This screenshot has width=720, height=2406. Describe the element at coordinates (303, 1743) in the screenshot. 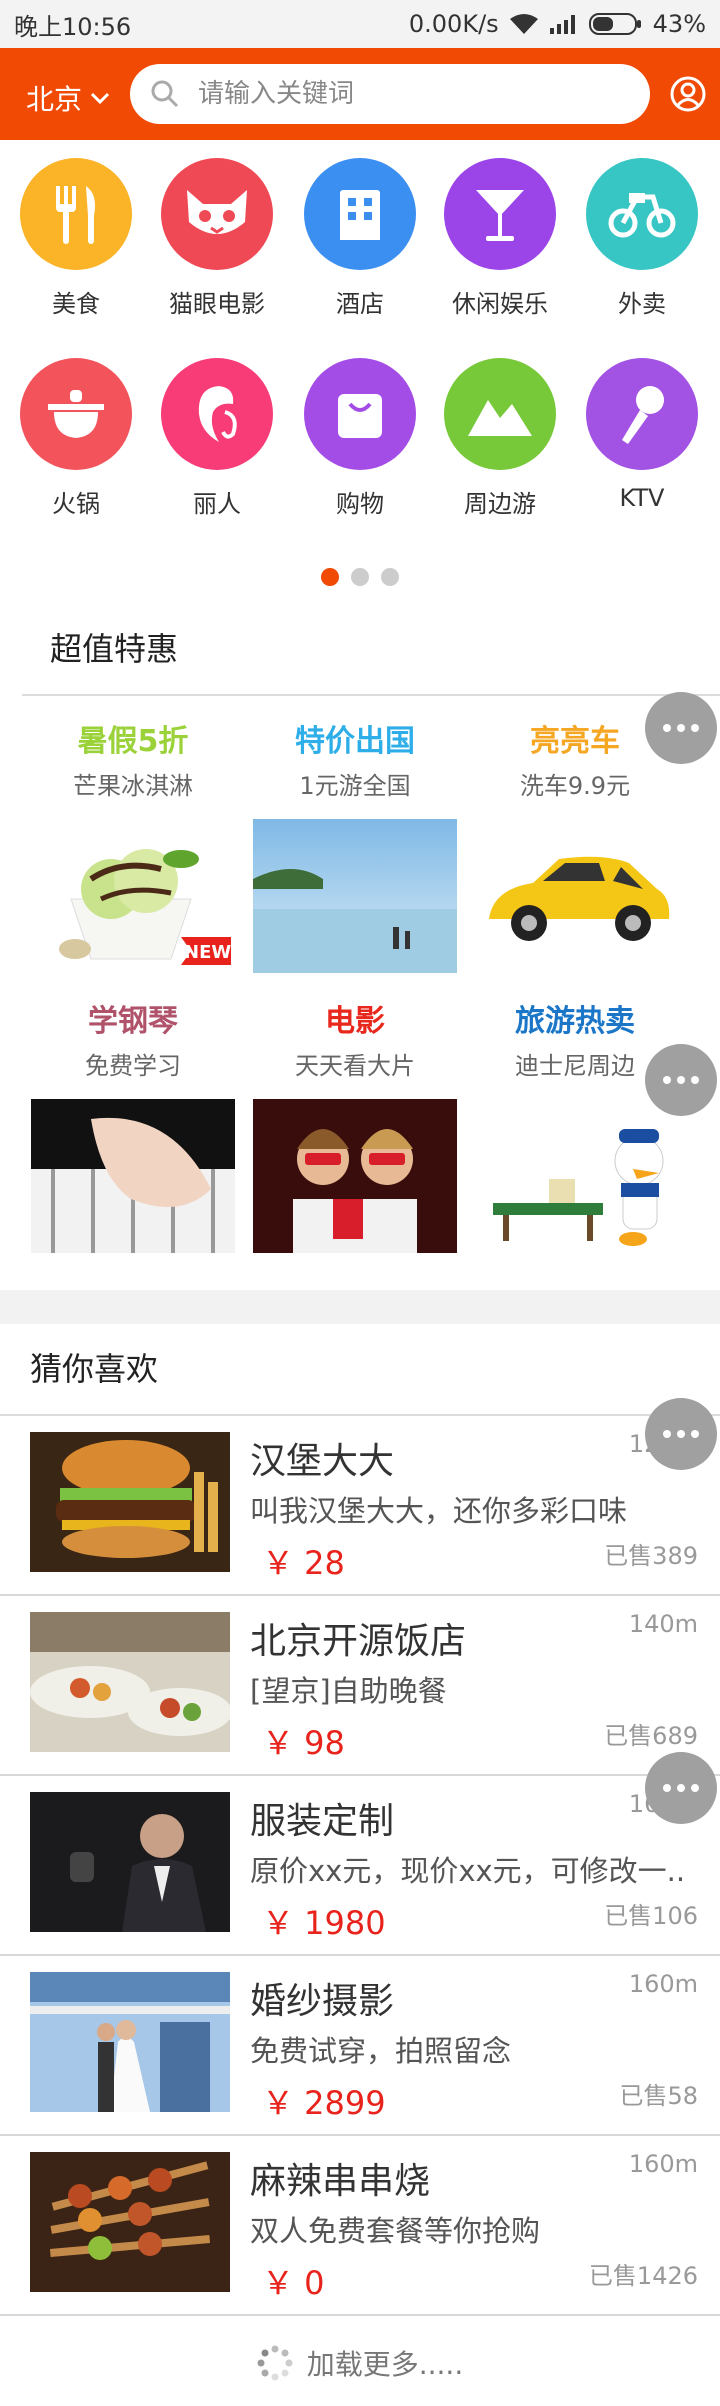

I see `item-price: ￥ 98` at that location.